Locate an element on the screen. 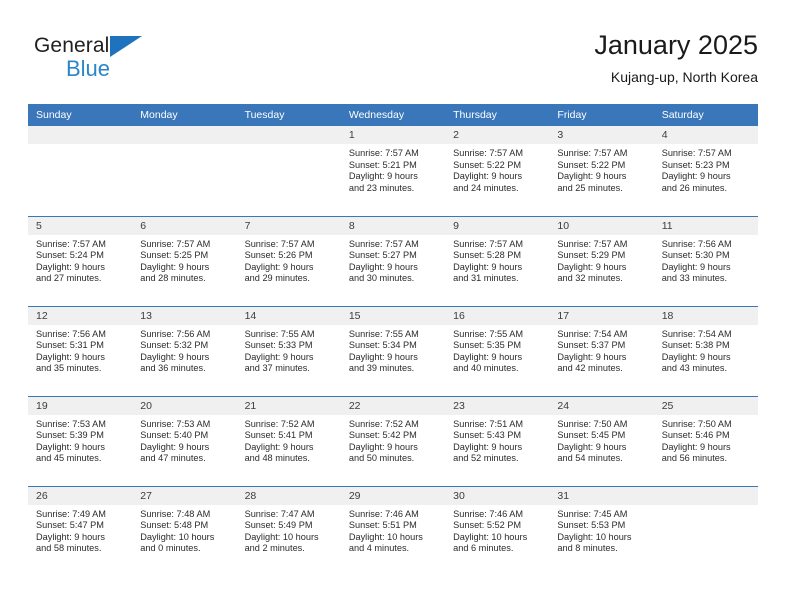 Image resolution: width=792 pixels, height=612 pixels. daylight-duration-line2: and 28 minutes. is located at coordinates (173, 278).